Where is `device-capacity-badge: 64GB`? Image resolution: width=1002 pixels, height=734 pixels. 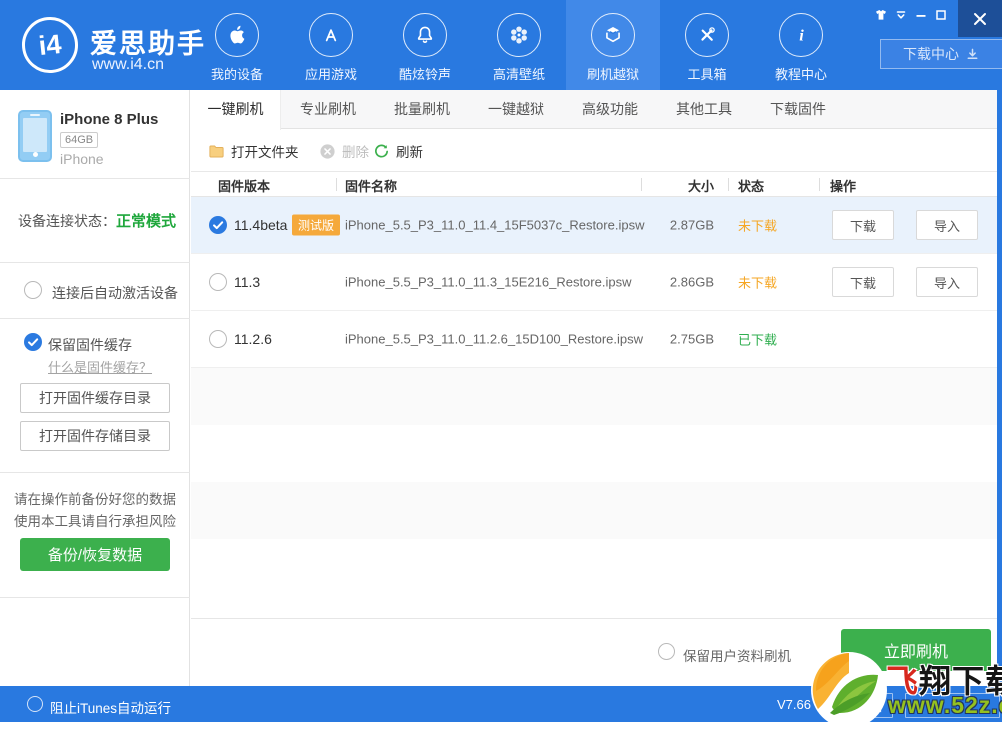 device-capacity-badge: 64GB is located at coordinates (79, 140).